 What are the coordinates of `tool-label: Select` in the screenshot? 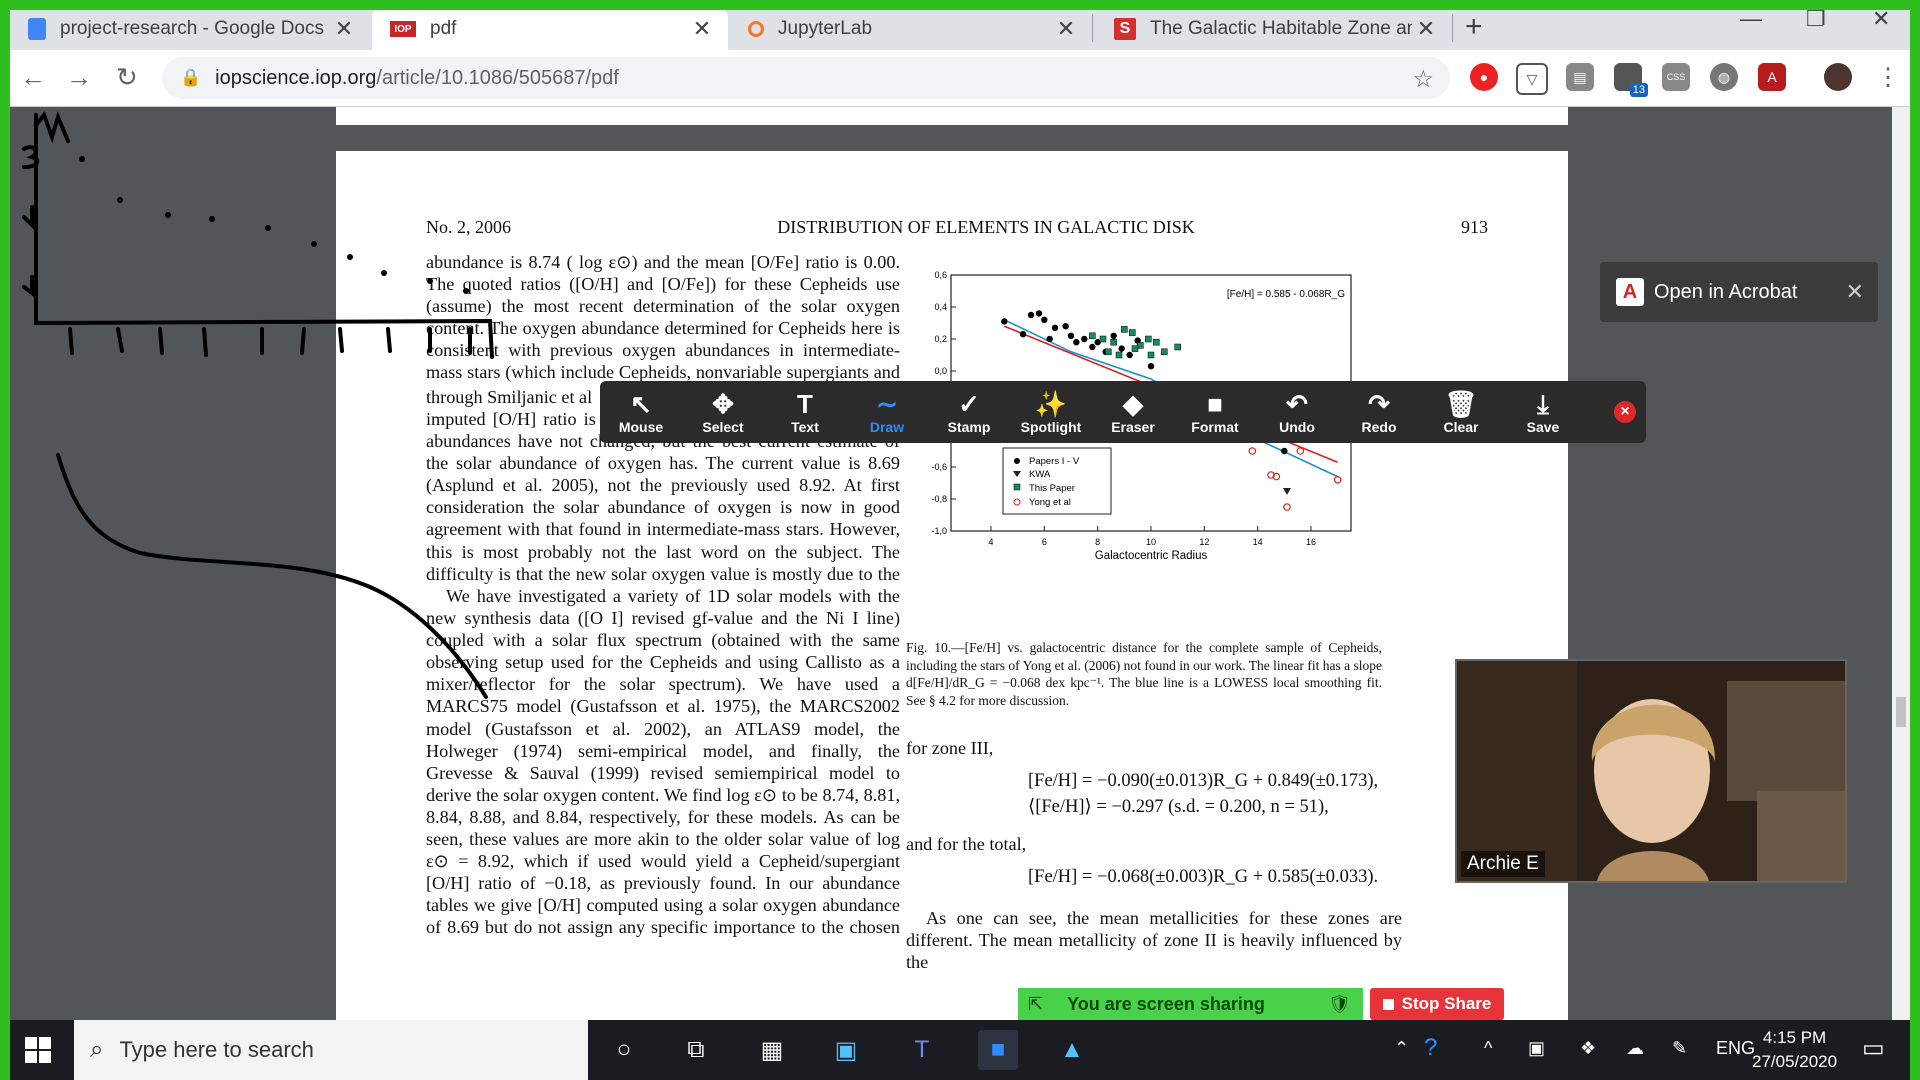 It's located at (723, 427).